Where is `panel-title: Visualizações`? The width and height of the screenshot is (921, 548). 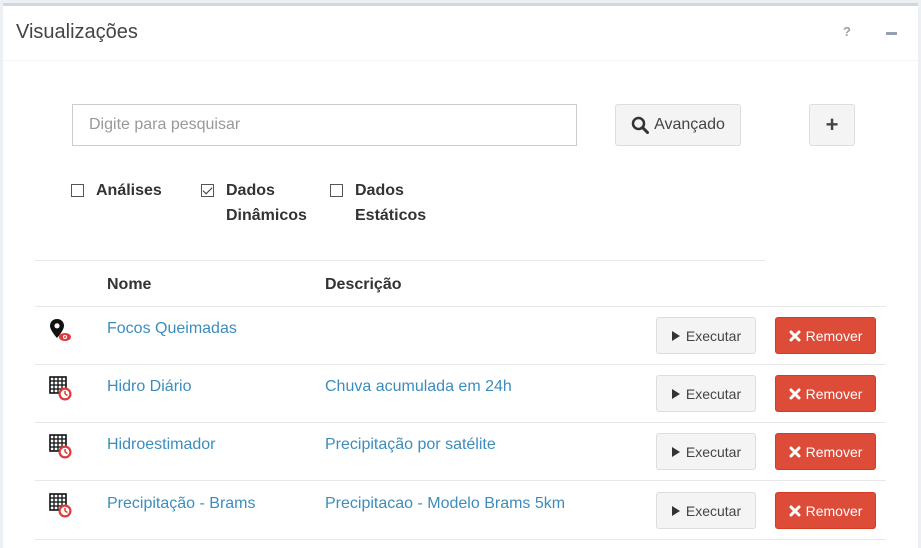 panel-title: Visualizações is located at coordinates (77, 32).